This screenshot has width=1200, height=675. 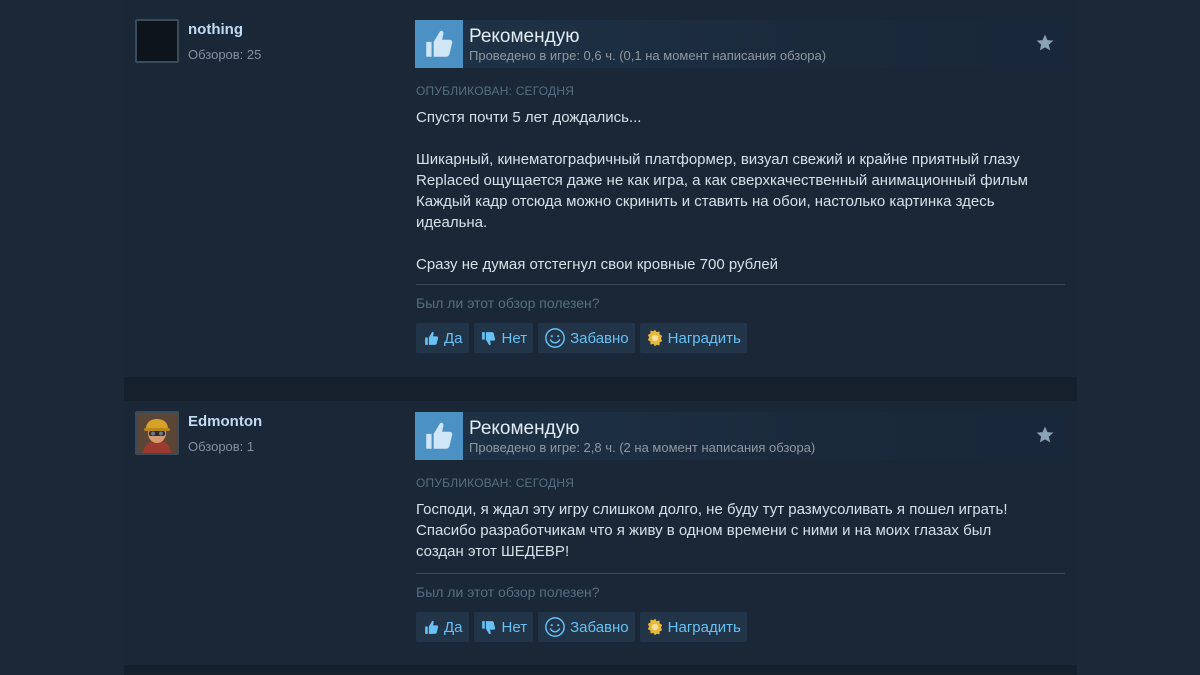 What do you see at coordinates (452, 222) in the screenshot?
I see `review-line: идеальна.` at bounding box center [452, 222].